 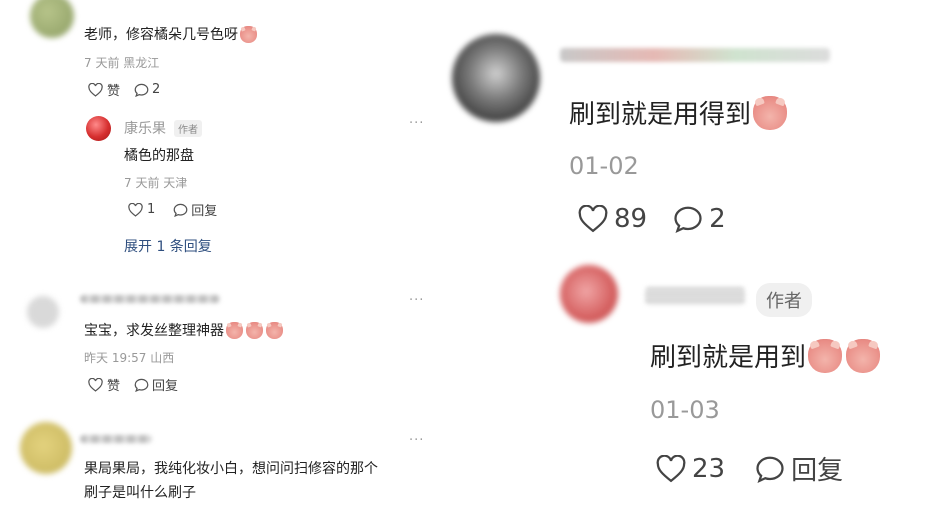 What do you see at coordinates (685, 410) in the screenshot?
I see `zoomed-comment-2-date: 01-03` at bounding box center [685, 410].